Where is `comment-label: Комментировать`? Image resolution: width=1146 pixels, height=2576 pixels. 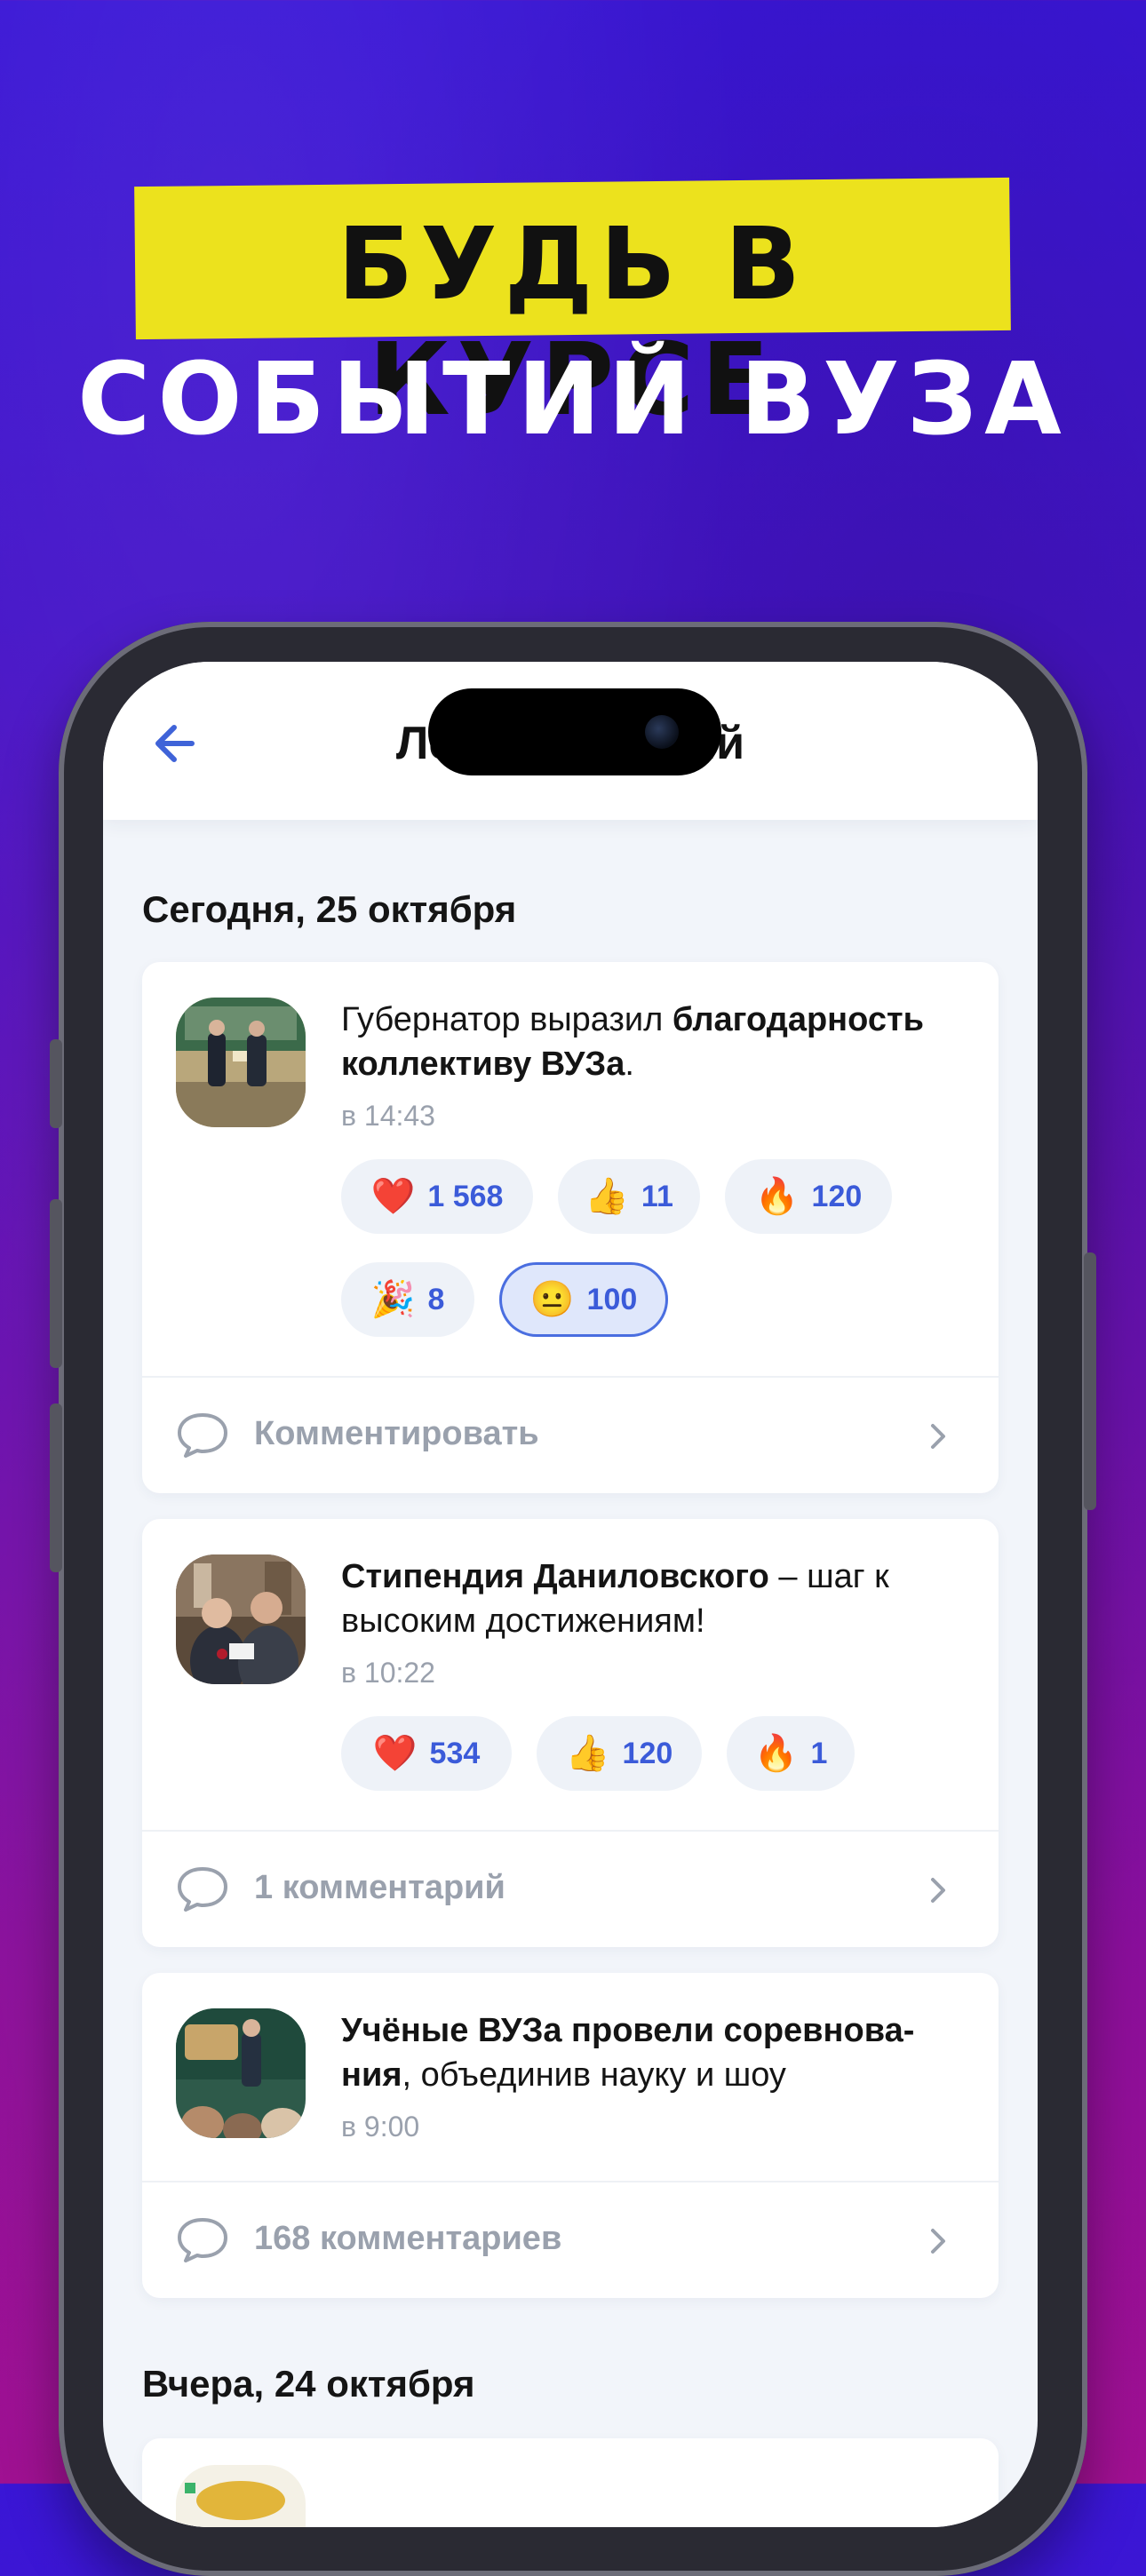 comment-label: Комментировать is located at coordinates (396, 1433).